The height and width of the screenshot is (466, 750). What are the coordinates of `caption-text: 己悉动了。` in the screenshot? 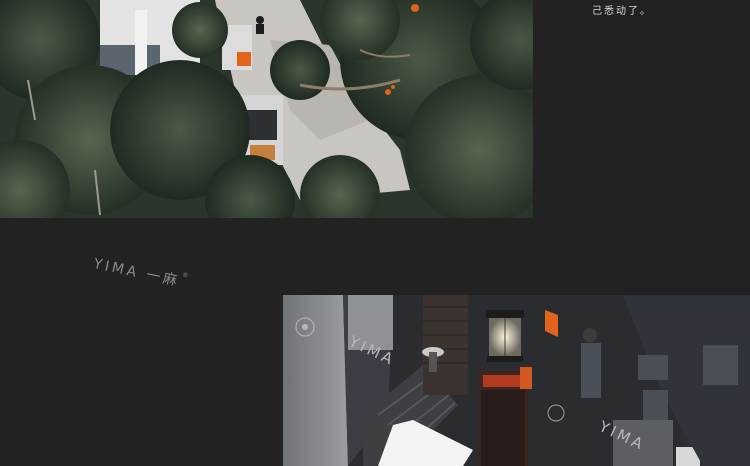 It's located at (622, 11).